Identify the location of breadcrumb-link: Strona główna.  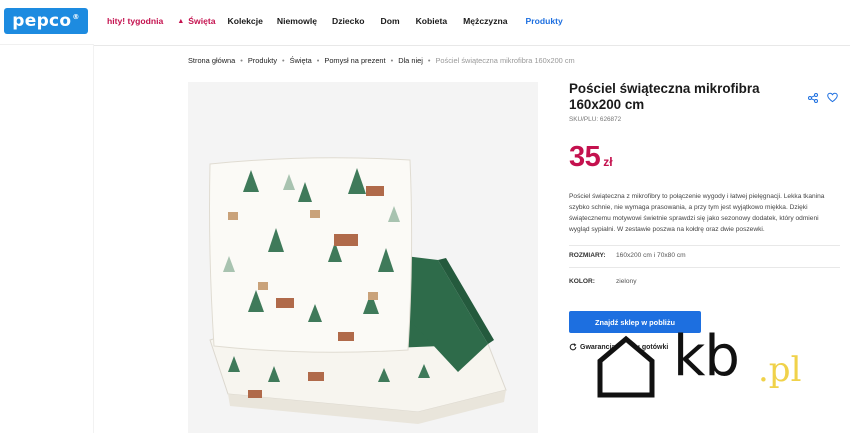
(211, 60).